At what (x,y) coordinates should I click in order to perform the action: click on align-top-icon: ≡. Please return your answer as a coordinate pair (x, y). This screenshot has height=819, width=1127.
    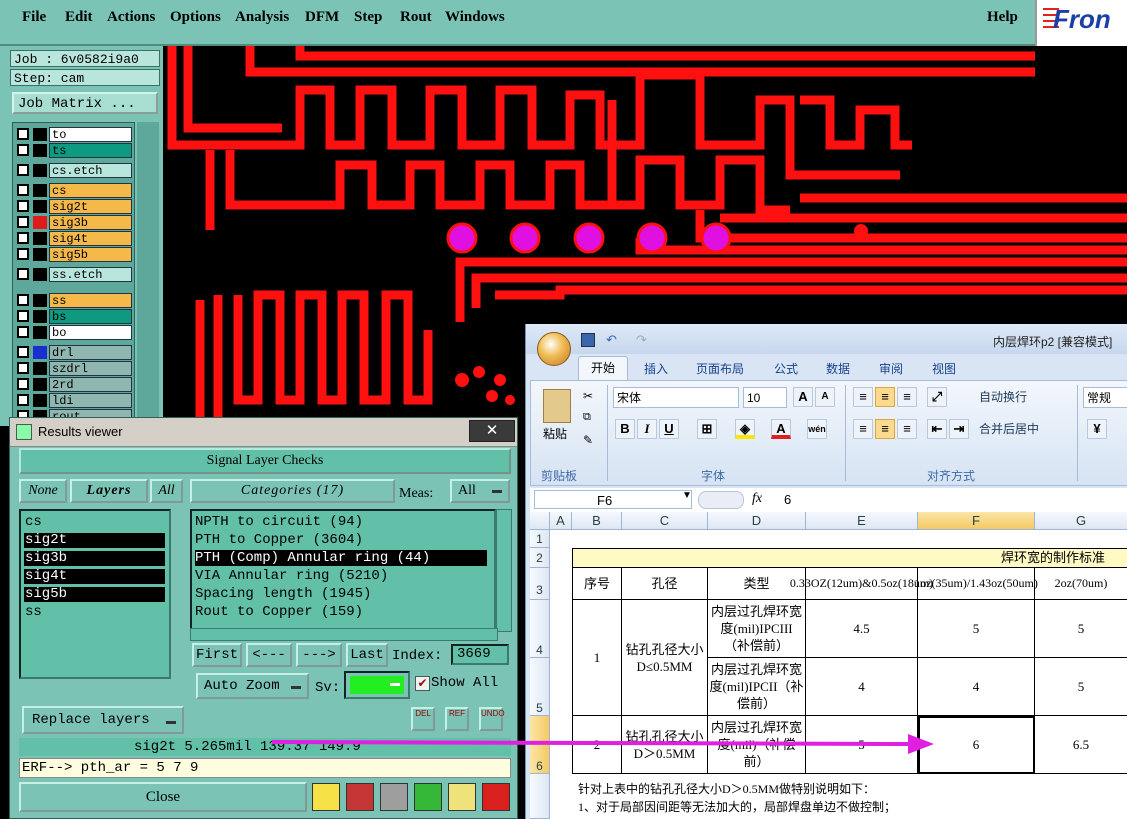
    Looking at the image, I should click on (863, 397).